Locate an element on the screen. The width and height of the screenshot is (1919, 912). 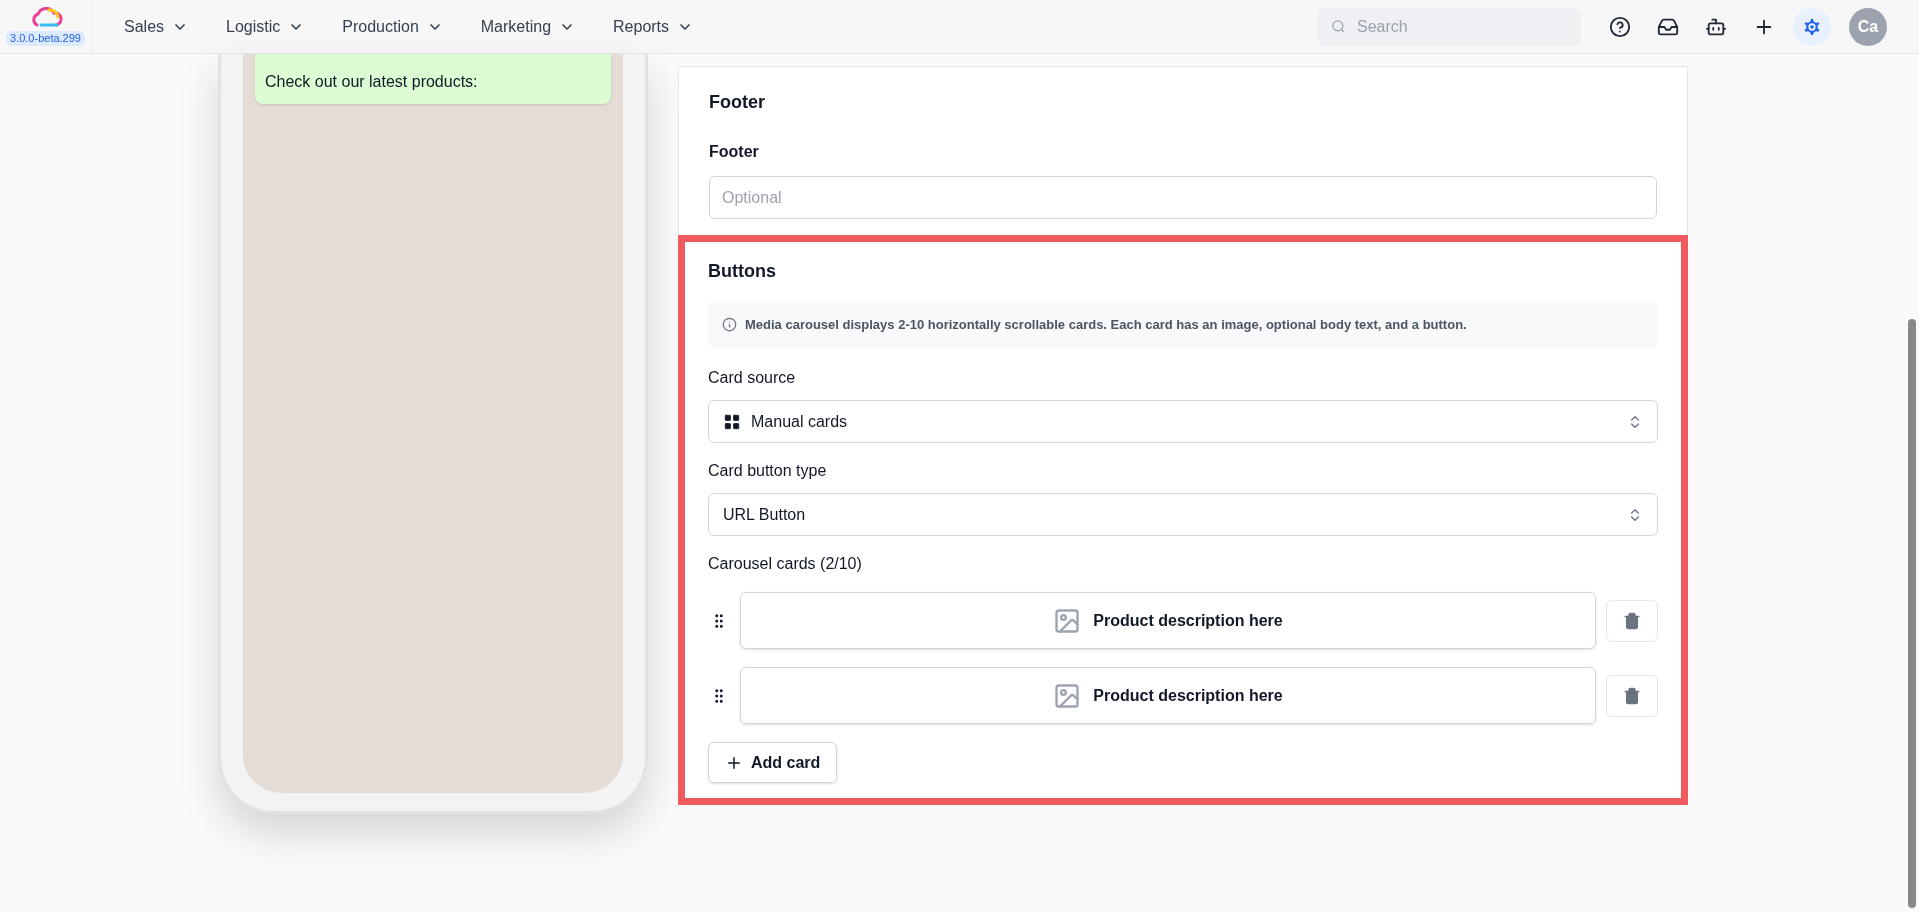
select-field: URL Button is located at coordinates (1183, 514).